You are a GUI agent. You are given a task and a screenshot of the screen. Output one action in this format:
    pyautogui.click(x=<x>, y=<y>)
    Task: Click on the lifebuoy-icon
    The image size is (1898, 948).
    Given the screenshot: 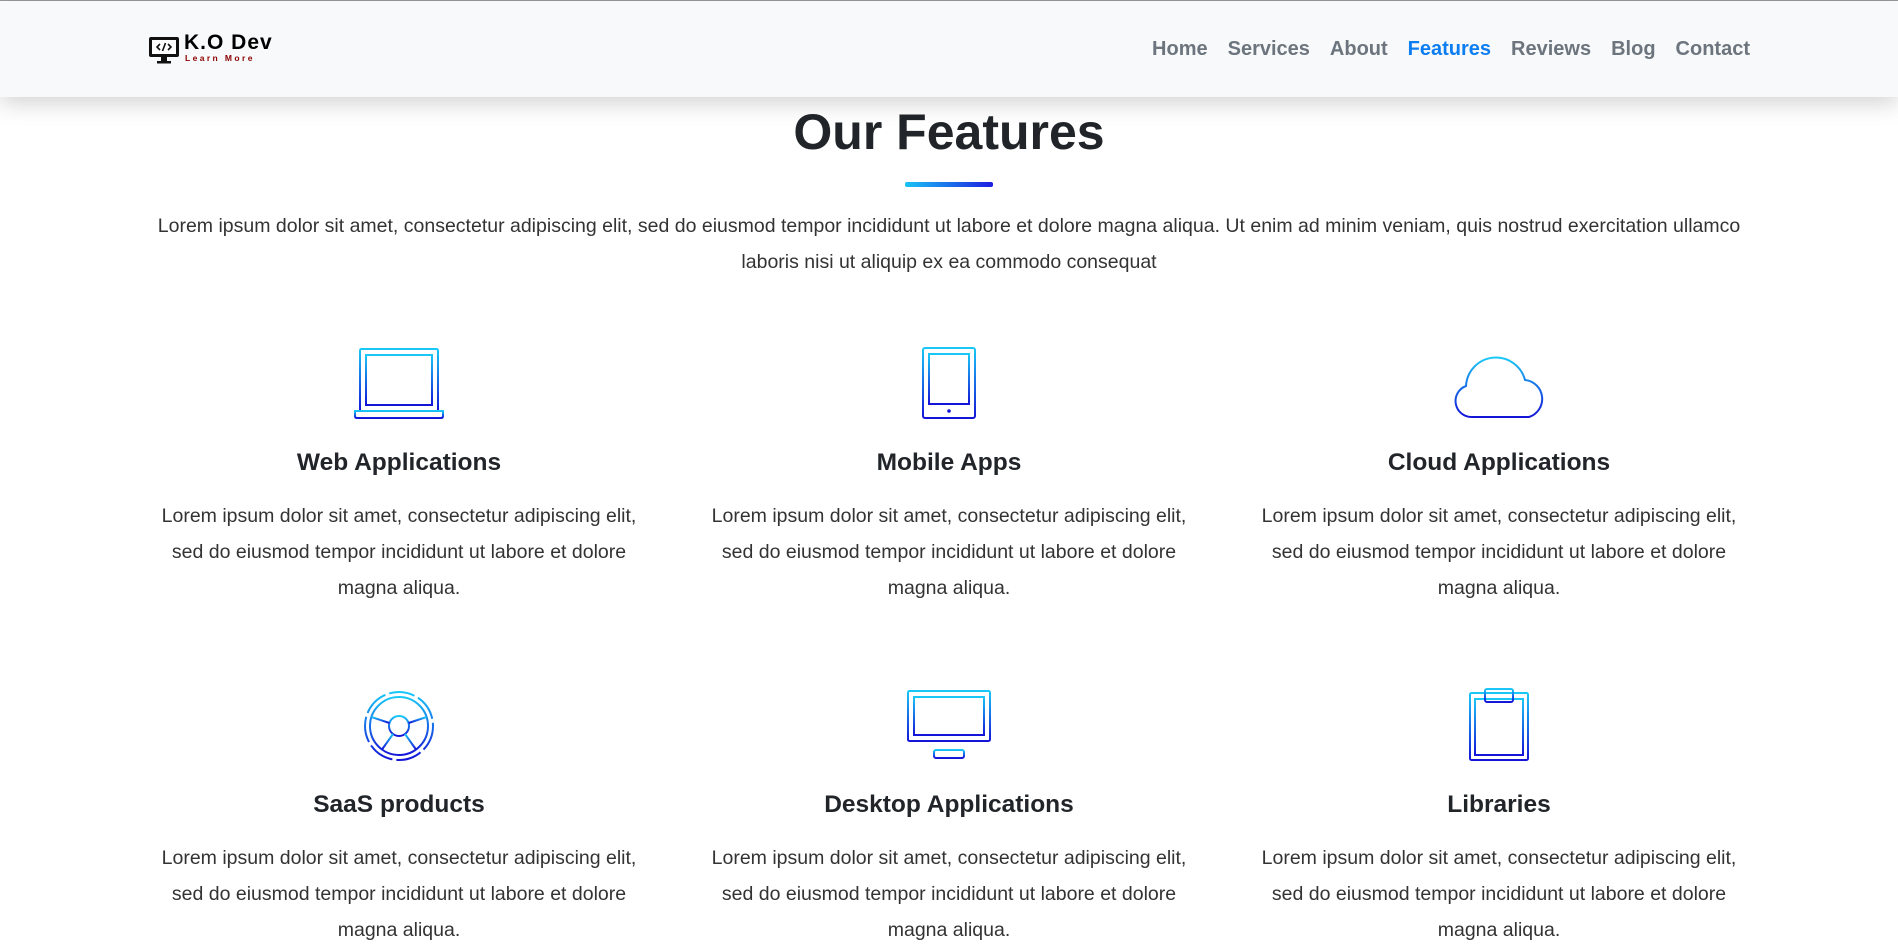 What is the action you would take?
    pyautogui.click(x=399, y=726)
    